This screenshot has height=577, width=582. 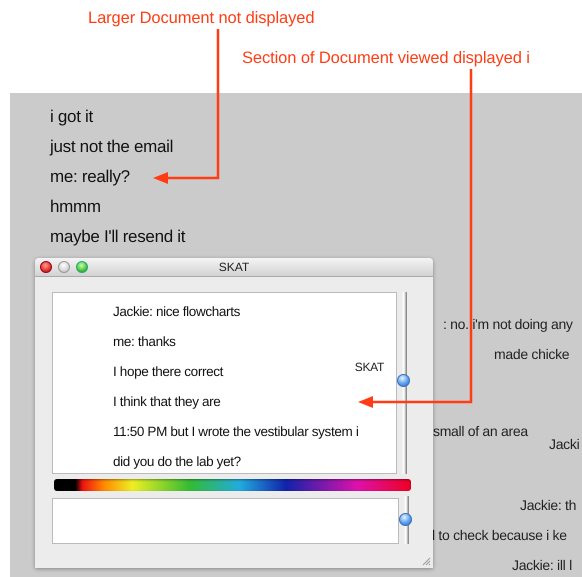 I want to click on window-title: SKAT, so click(x=234, y=267).